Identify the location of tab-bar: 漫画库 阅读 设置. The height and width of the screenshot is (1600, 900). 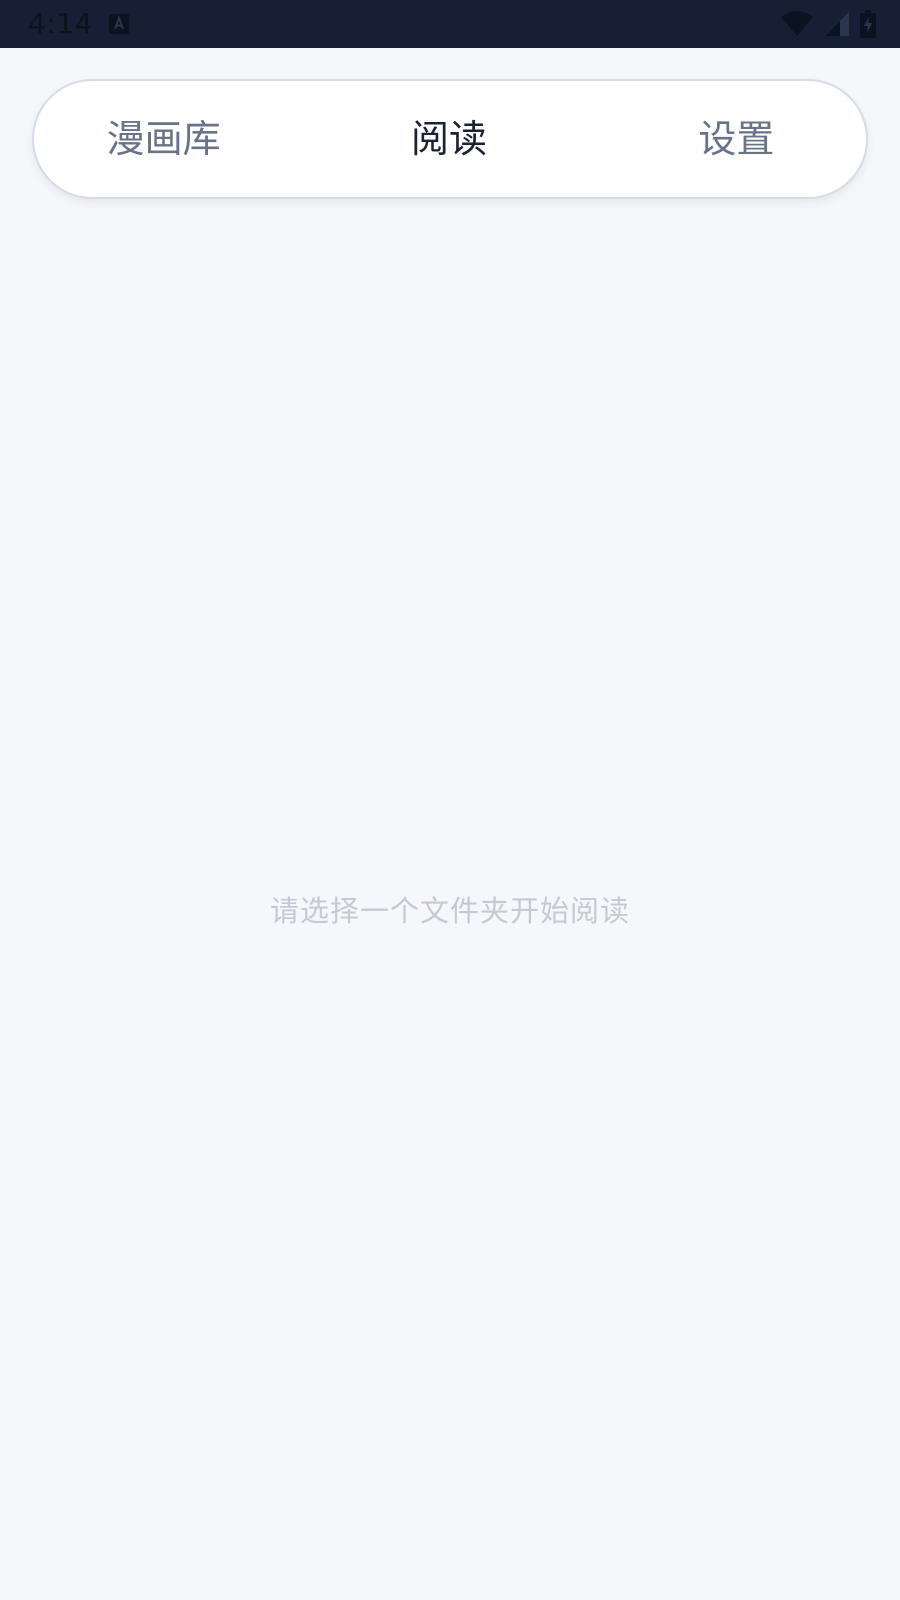
(450, 139).